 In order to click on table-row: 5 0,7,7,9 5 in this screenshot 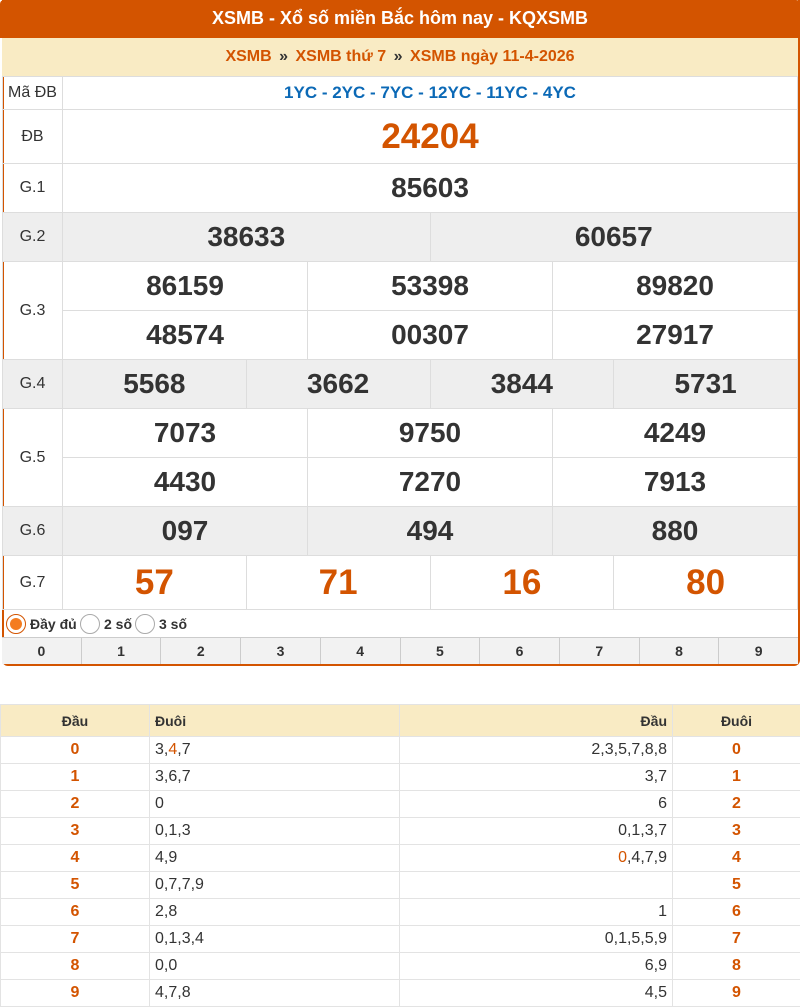, I will do `click(400, 885)`.